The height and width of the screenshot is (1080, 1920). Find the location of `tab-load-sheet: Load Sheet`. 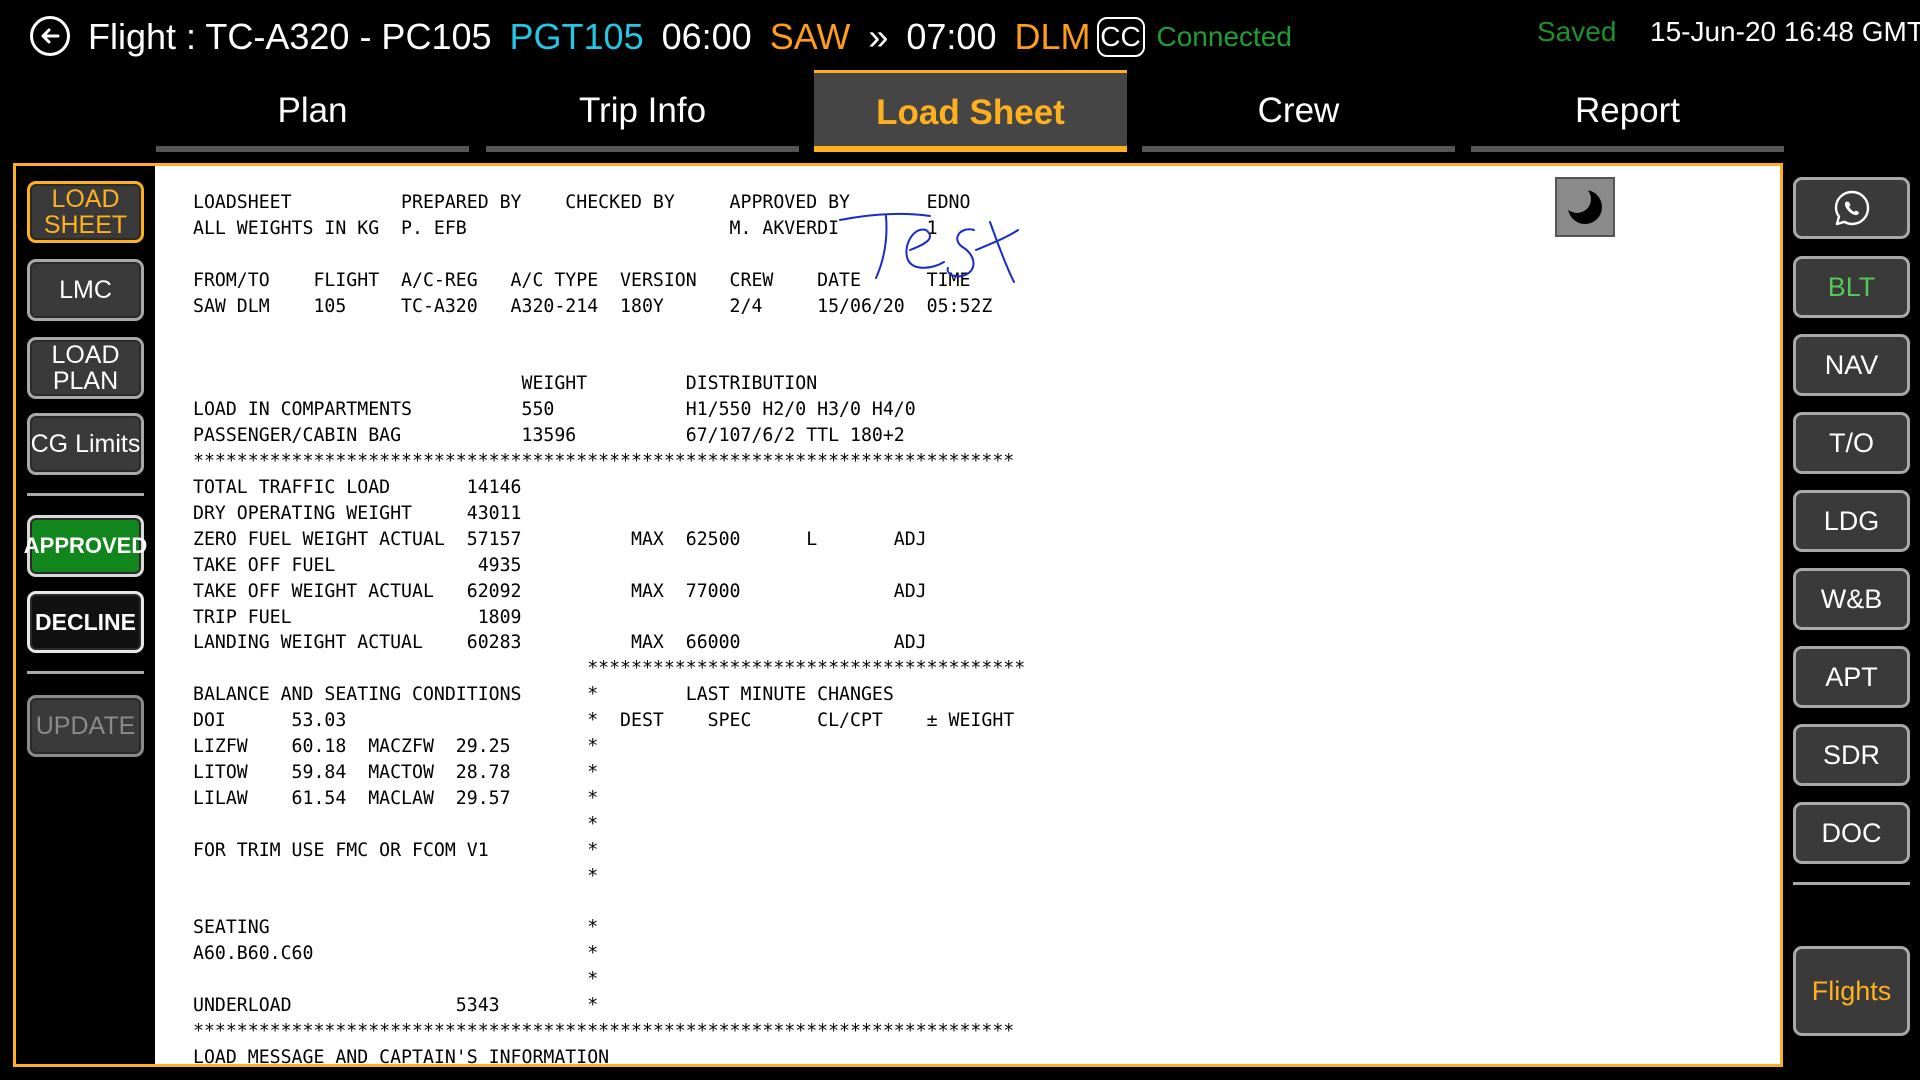

tab-load-sheet: Load Sheet is located at coordinates (970, 111).